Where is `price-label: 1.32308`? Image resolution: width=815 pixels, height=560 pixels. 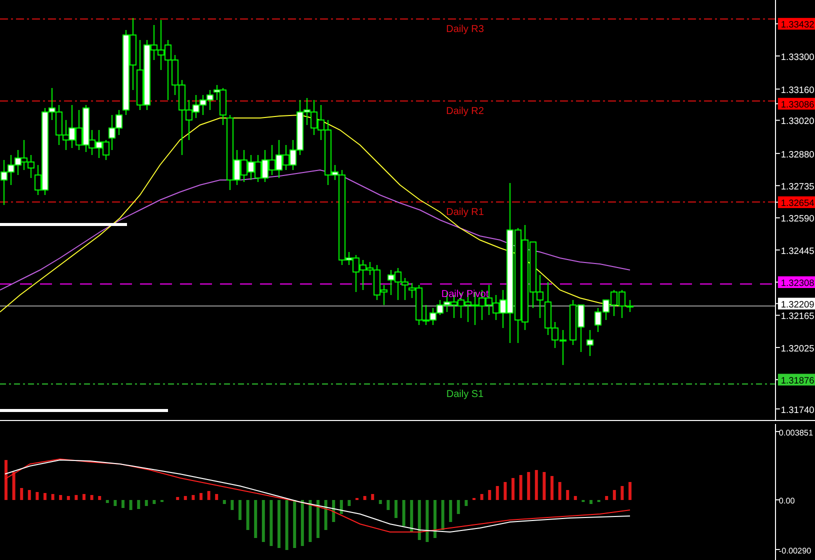
price-label: 1.32308 is located at coordinates (797, 283).